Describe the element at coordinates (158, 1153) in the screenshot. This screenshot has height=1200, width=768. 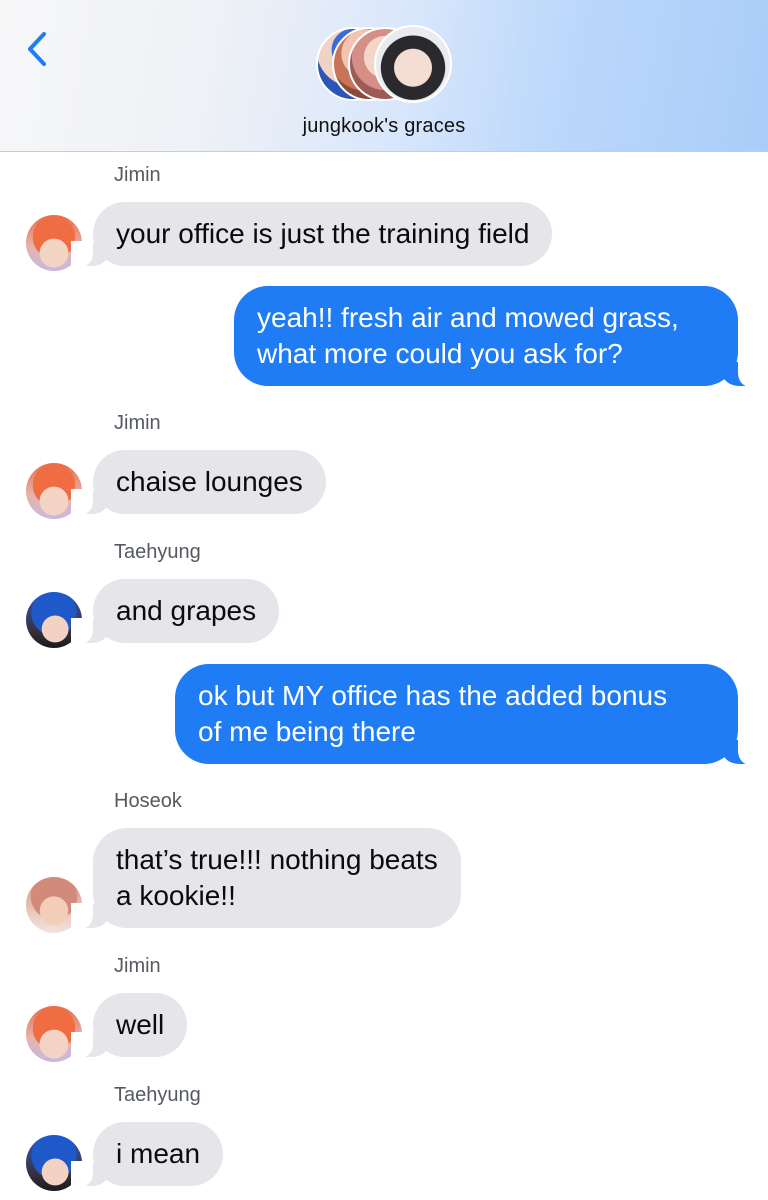
I see `message-text-line: i mean` at that location.